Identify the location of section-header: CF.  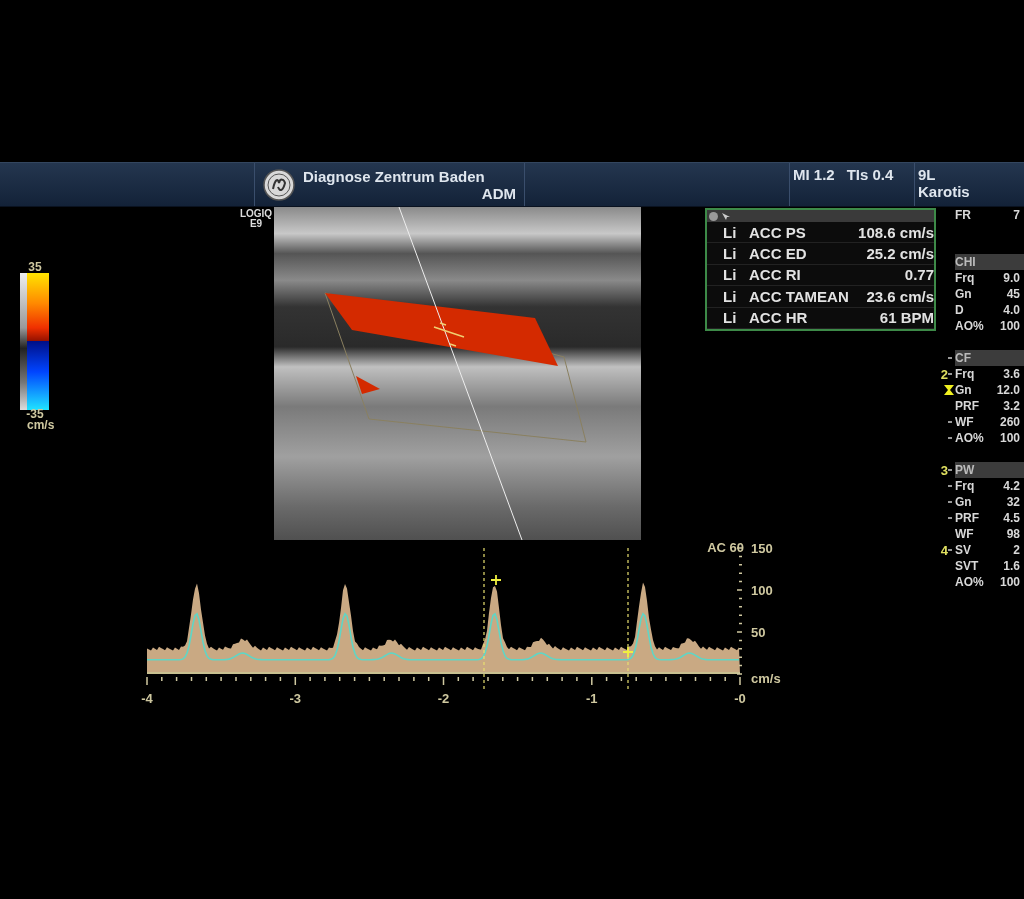
(963, 358).